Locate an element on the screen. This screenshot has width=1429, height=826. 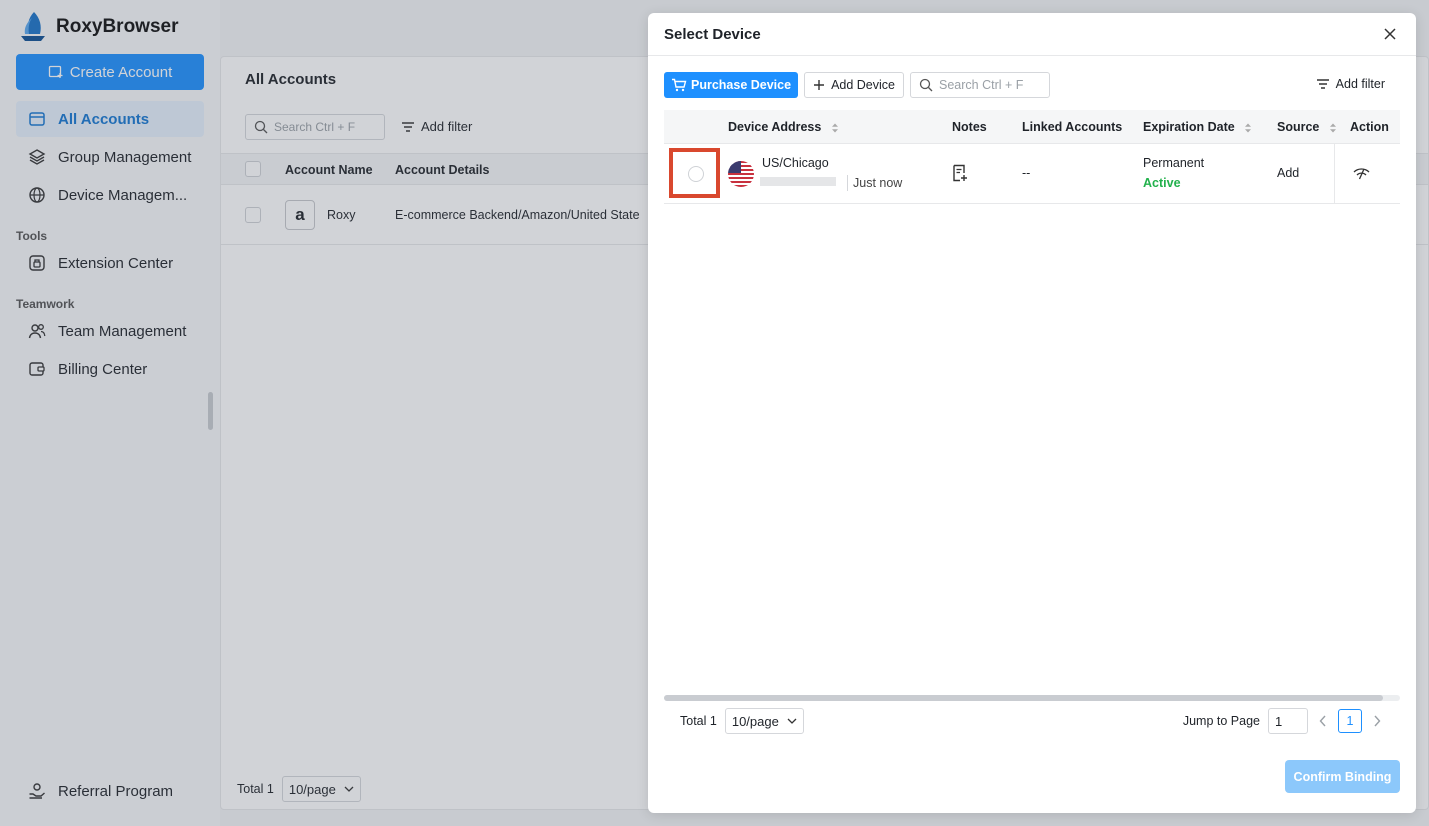
page-size-select: 10/page is located at coordinates (764, 721).